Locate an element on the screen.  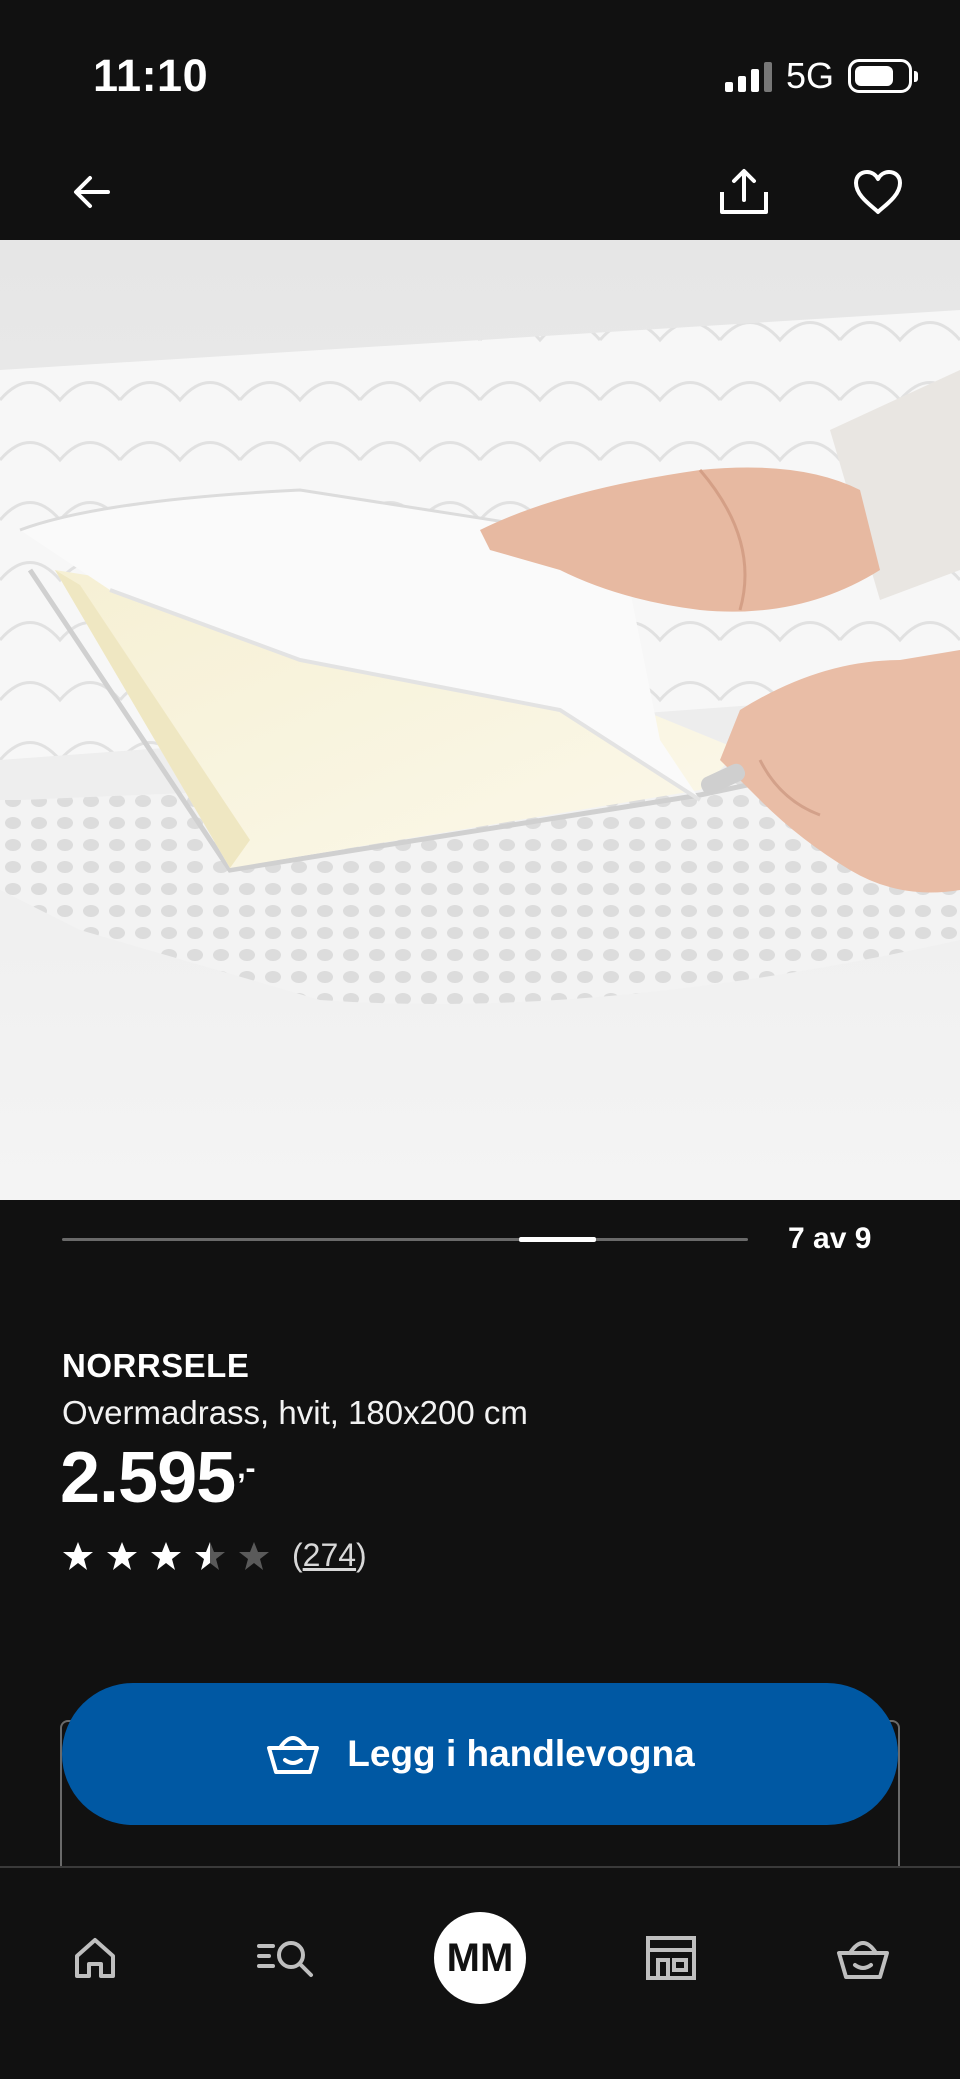
profile-avatar: MM is located at coordinates (480, 1958).